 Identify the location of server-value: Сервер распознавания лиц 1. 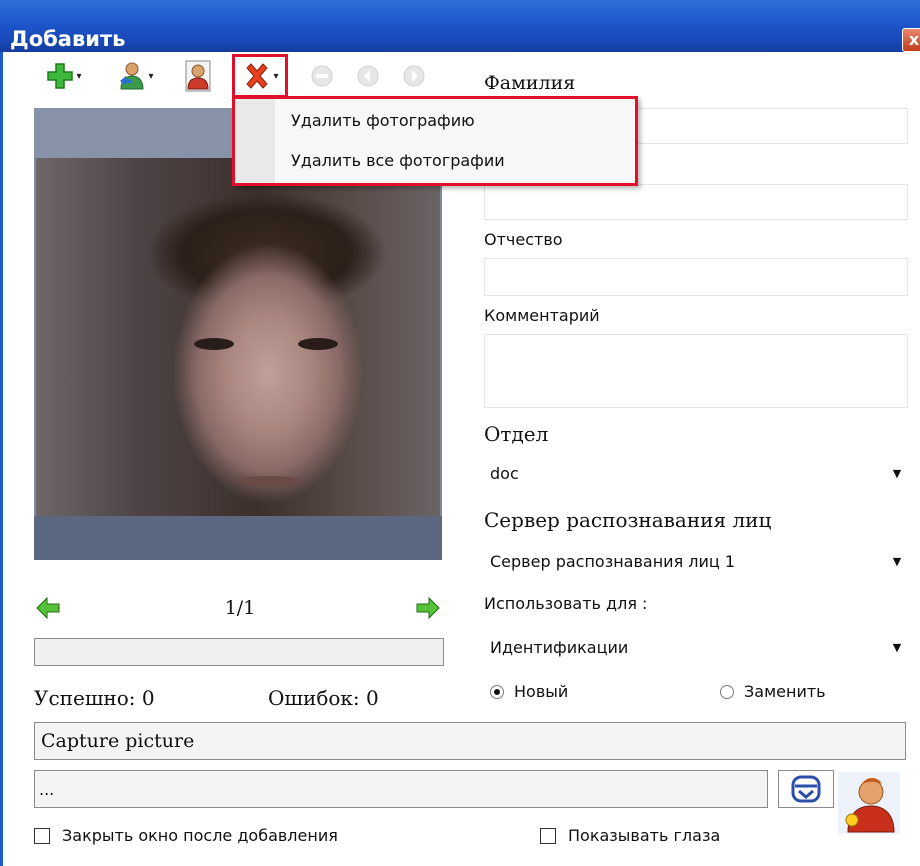
(613, 561).